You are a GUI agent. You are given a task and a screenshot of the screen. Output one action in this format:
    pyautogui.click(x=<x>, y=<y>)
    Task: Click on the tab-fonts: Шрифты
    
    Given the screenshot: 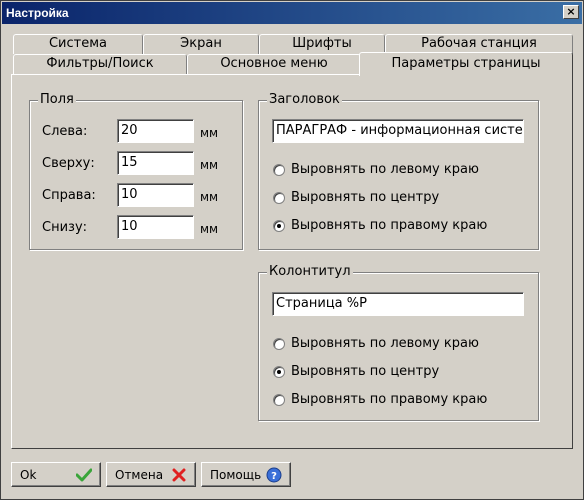 What is the action you would take?
    pyautogui.click(x=322, y=44)
    